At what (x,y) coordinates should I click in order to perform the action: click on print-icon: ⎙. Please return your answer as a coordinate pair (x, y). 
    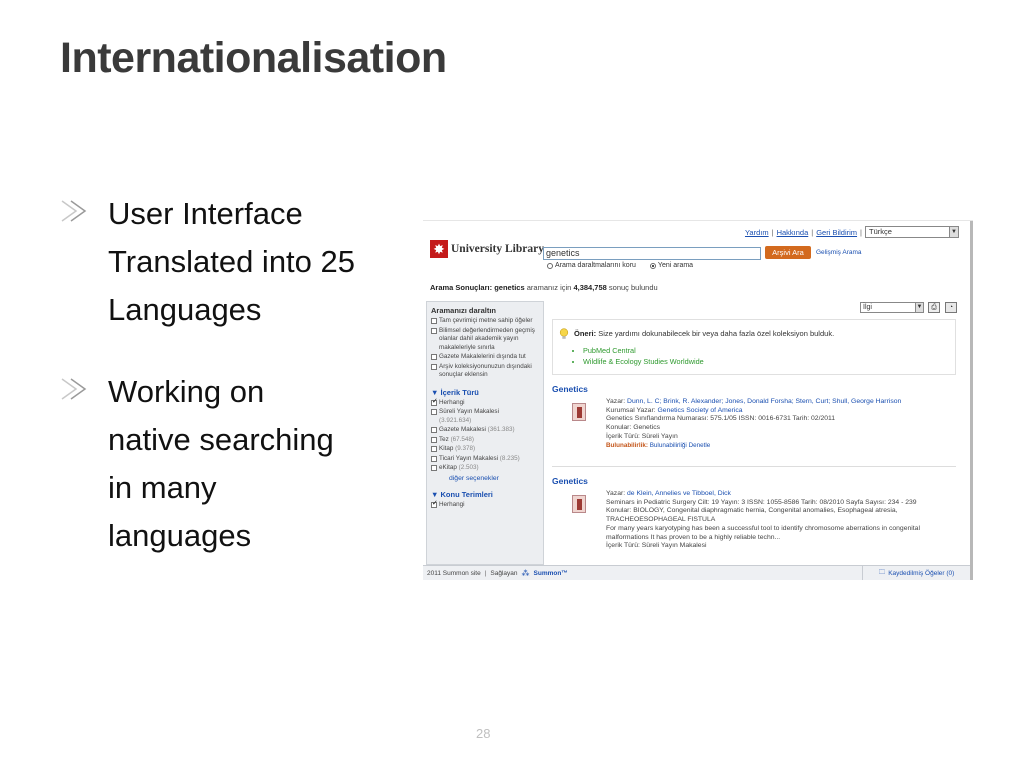
    Looking at the image, I should click on (934, 307).